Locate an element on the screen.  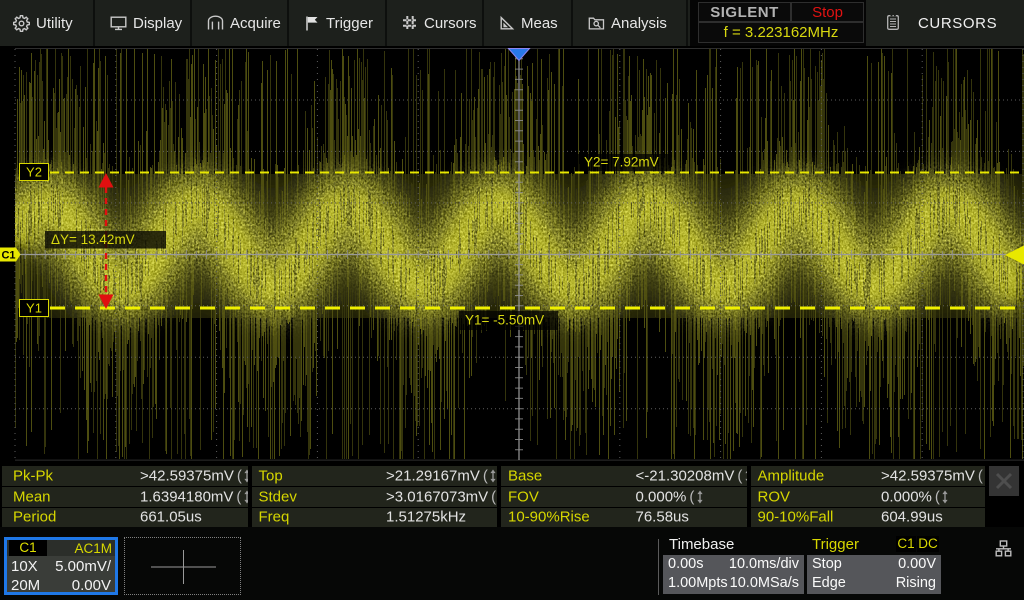
svg-text: ΔY= 13.42mV is located at coordinates (93, 239).